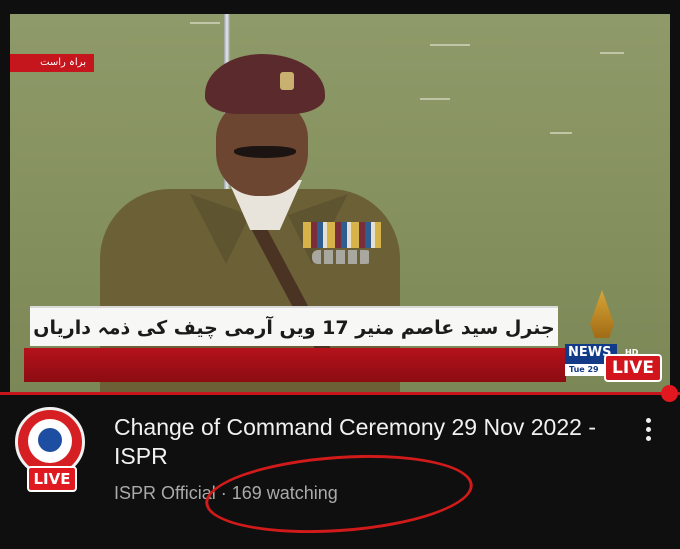  Describe the element at coordinates (602, 314) in the screenshot. I see `channel-emblem-icon` at that location.